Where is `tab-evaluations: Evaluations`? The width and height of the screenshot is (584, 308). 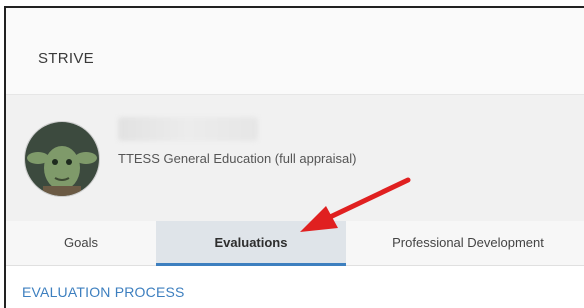
tab-evaluations: Evaluations is located at coordinates (251, 243).